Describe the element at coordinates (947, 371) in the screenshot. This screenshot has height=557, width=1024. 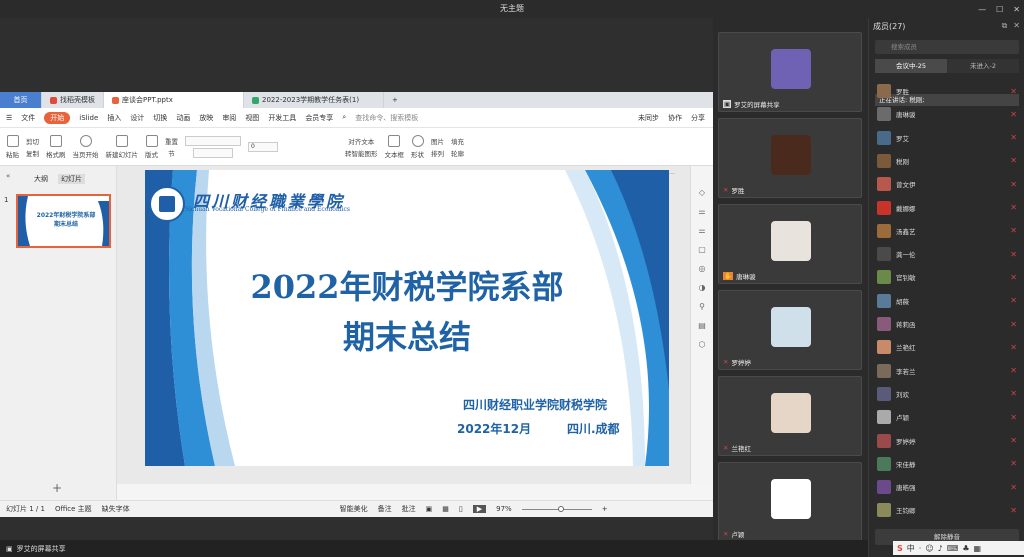
I see `member-row: 李若兰 ✕` at that location.